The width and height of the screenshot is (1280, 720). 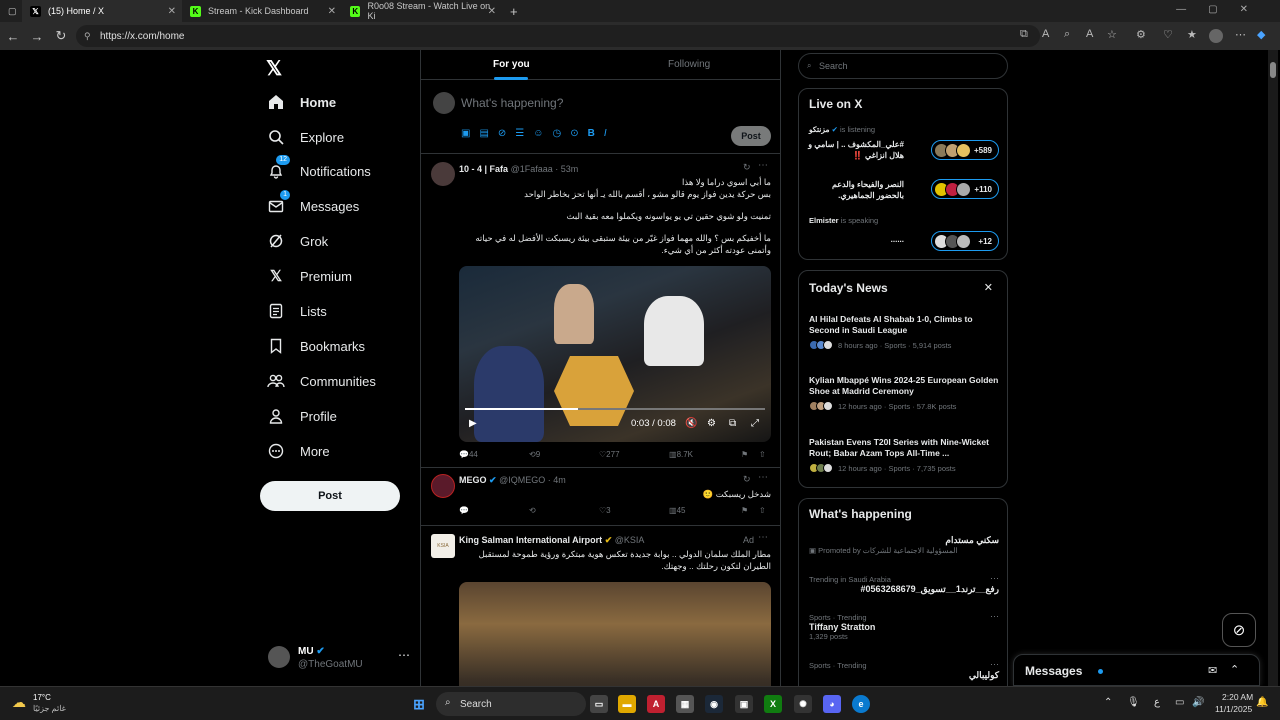 What do you see at coordinates (330, 496) in the screenshot?
I see `post-button: Post` at bounding box center [330, 496].